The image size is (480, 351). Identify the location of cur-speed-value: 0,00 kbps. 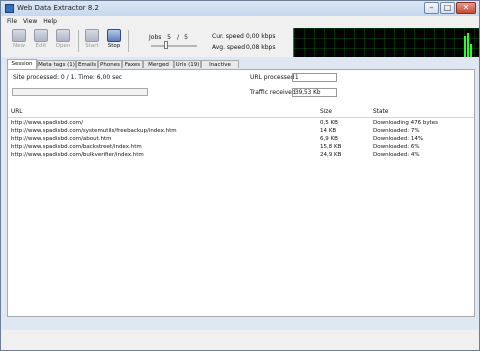
(261, 36).